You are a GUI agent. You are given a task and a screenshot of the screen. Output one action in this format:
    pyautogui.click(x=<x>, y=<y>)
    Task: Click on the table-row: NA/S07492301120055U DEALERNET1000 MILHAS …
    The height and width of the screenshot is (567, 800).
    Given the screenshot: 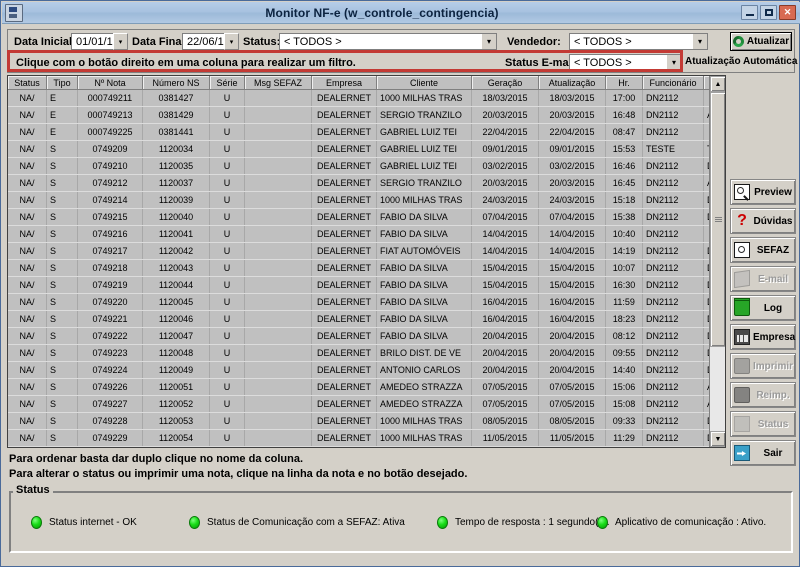 What is the action you would take?
    pyautogui.click(x=366, y=446)
    